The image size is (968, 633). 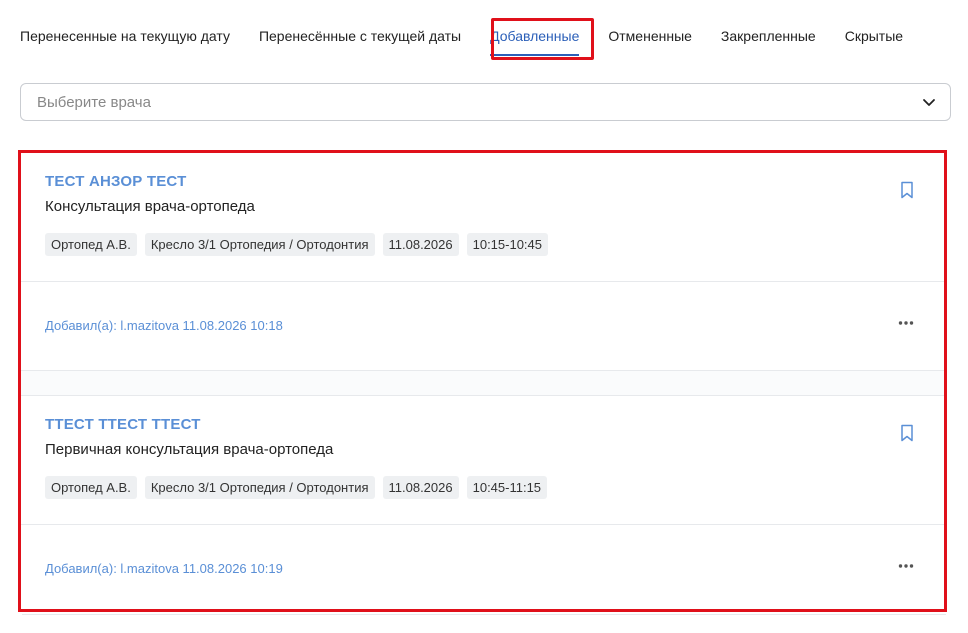 What do you see at coordinates (768, 36) in the screenshot?
I see `tab-pinned: Закрепленные` at bounding box center [768, 36].